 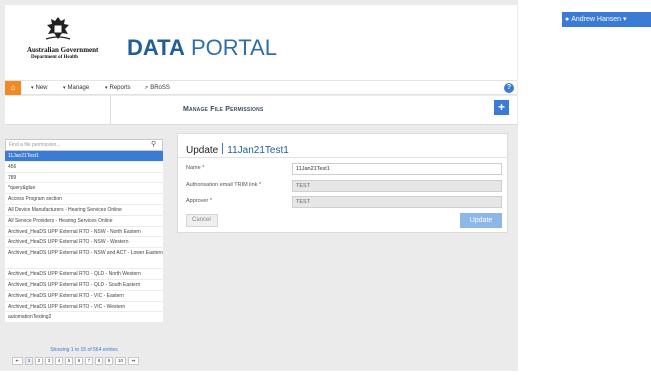 What do you see at coordinates (84, 350) in the screenshot?
I see `pagination-info: Showing 1 to 15 of 564 entries` at bounding box center [84, 350].